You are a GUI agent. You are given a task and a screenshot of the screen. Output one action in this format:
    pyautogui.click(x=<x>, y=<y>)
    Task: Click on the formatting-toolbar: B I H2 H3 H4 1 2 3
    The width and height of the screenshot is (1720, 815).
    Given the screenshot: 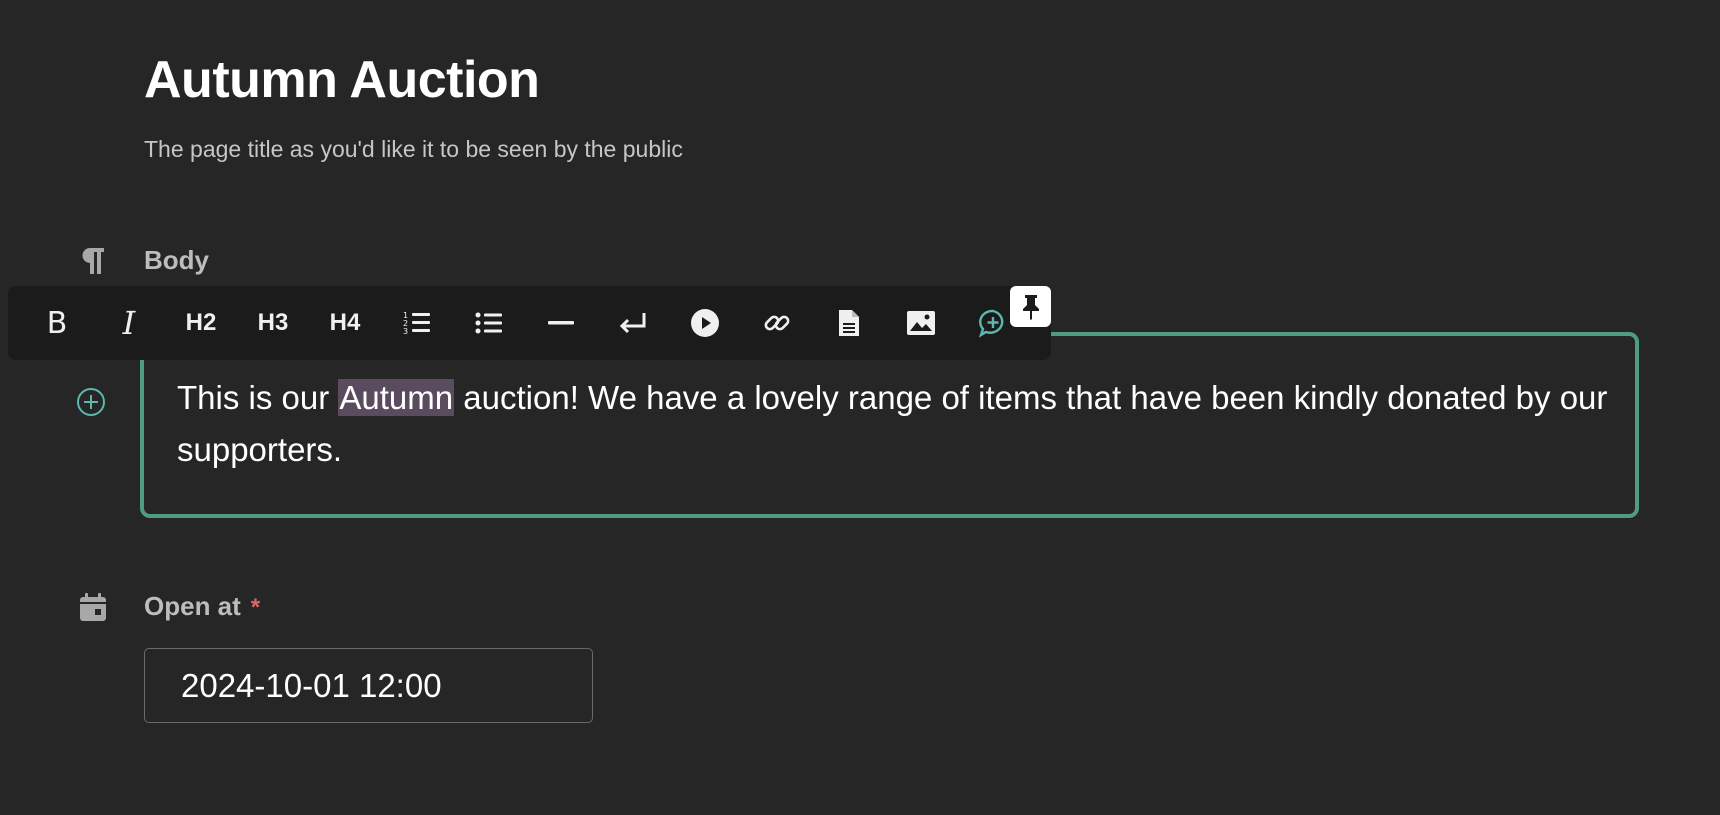 What is the action you would take?
    pyautogui.click(x=529, y=323)
    